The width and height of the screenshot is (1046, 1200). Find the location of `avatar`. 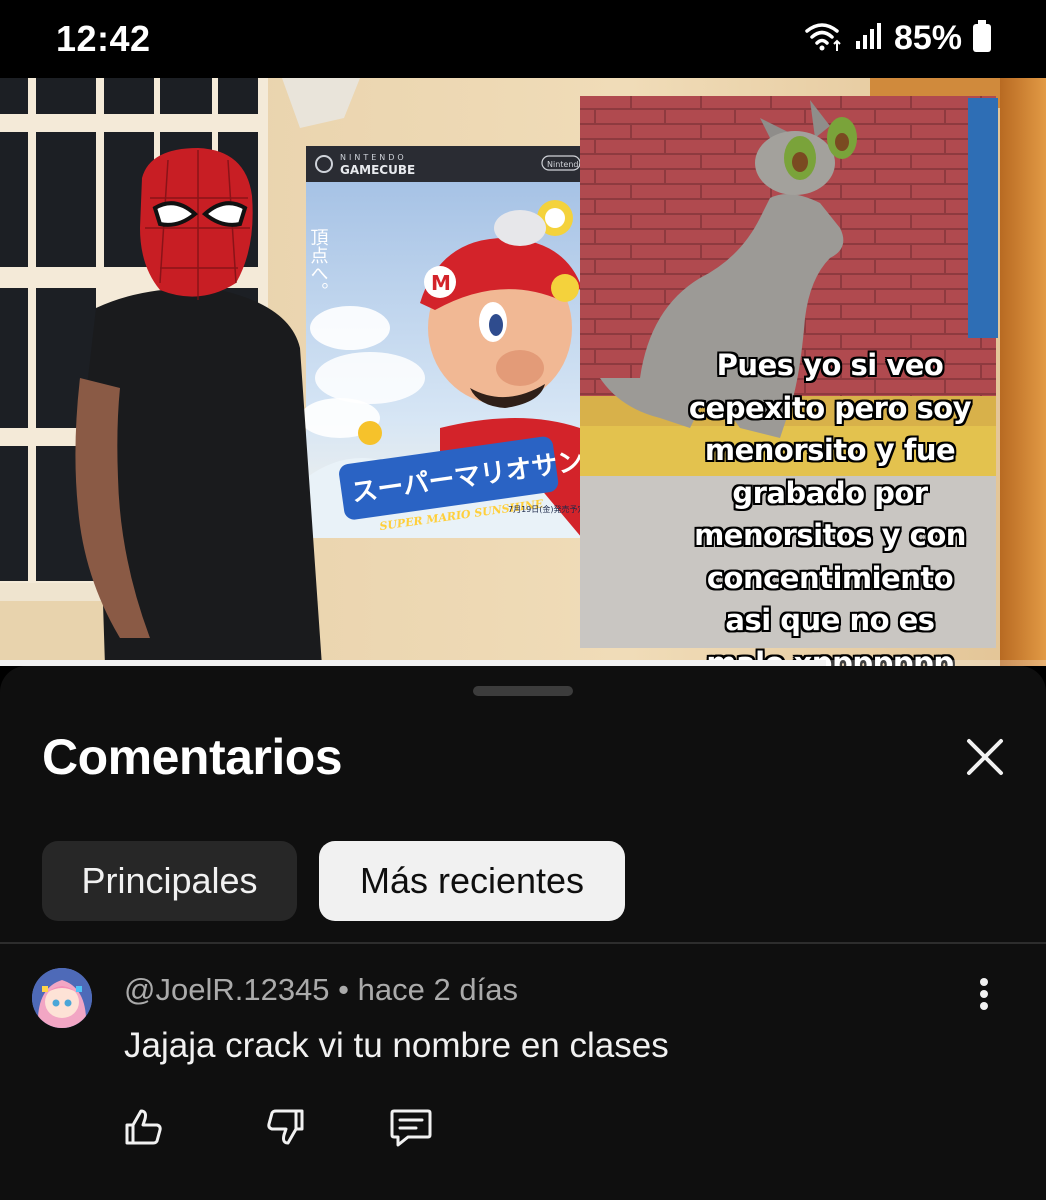

avatar is located at coordinates (62, 998).